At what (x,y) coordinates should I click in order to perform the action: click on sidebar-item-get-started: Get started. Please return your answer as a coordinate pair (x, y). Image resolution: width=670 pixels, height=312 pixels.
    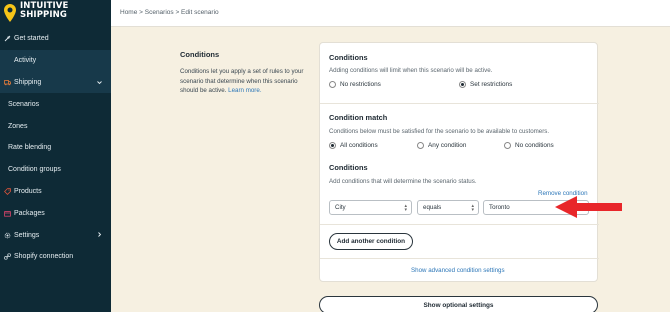
    Looking at the image, I should click on (55, 39).